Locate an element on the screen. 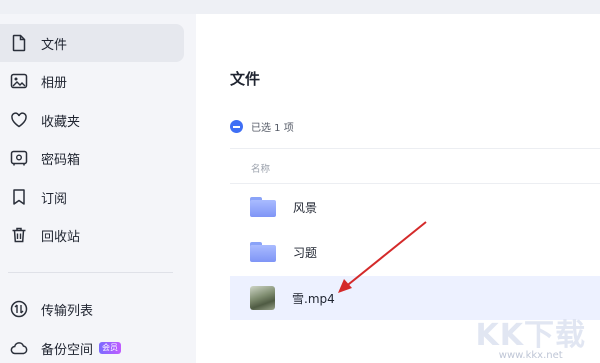 The height and width of the screenshot is (363, 600). sidebar-item-label: 文件 is located at coordinates (54, 45).